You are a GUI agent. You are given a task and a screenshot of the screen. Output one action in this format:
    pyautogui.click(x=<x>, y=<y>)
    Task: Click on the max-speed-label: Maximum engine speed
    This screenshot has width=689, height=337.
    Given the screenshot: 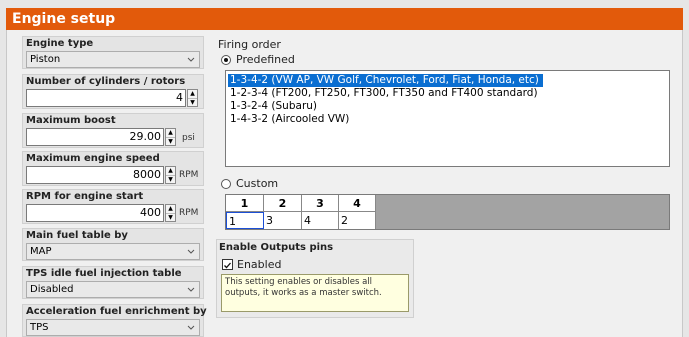 What is the action you would take?
    pyautogui.click(x=93, y=158)
    